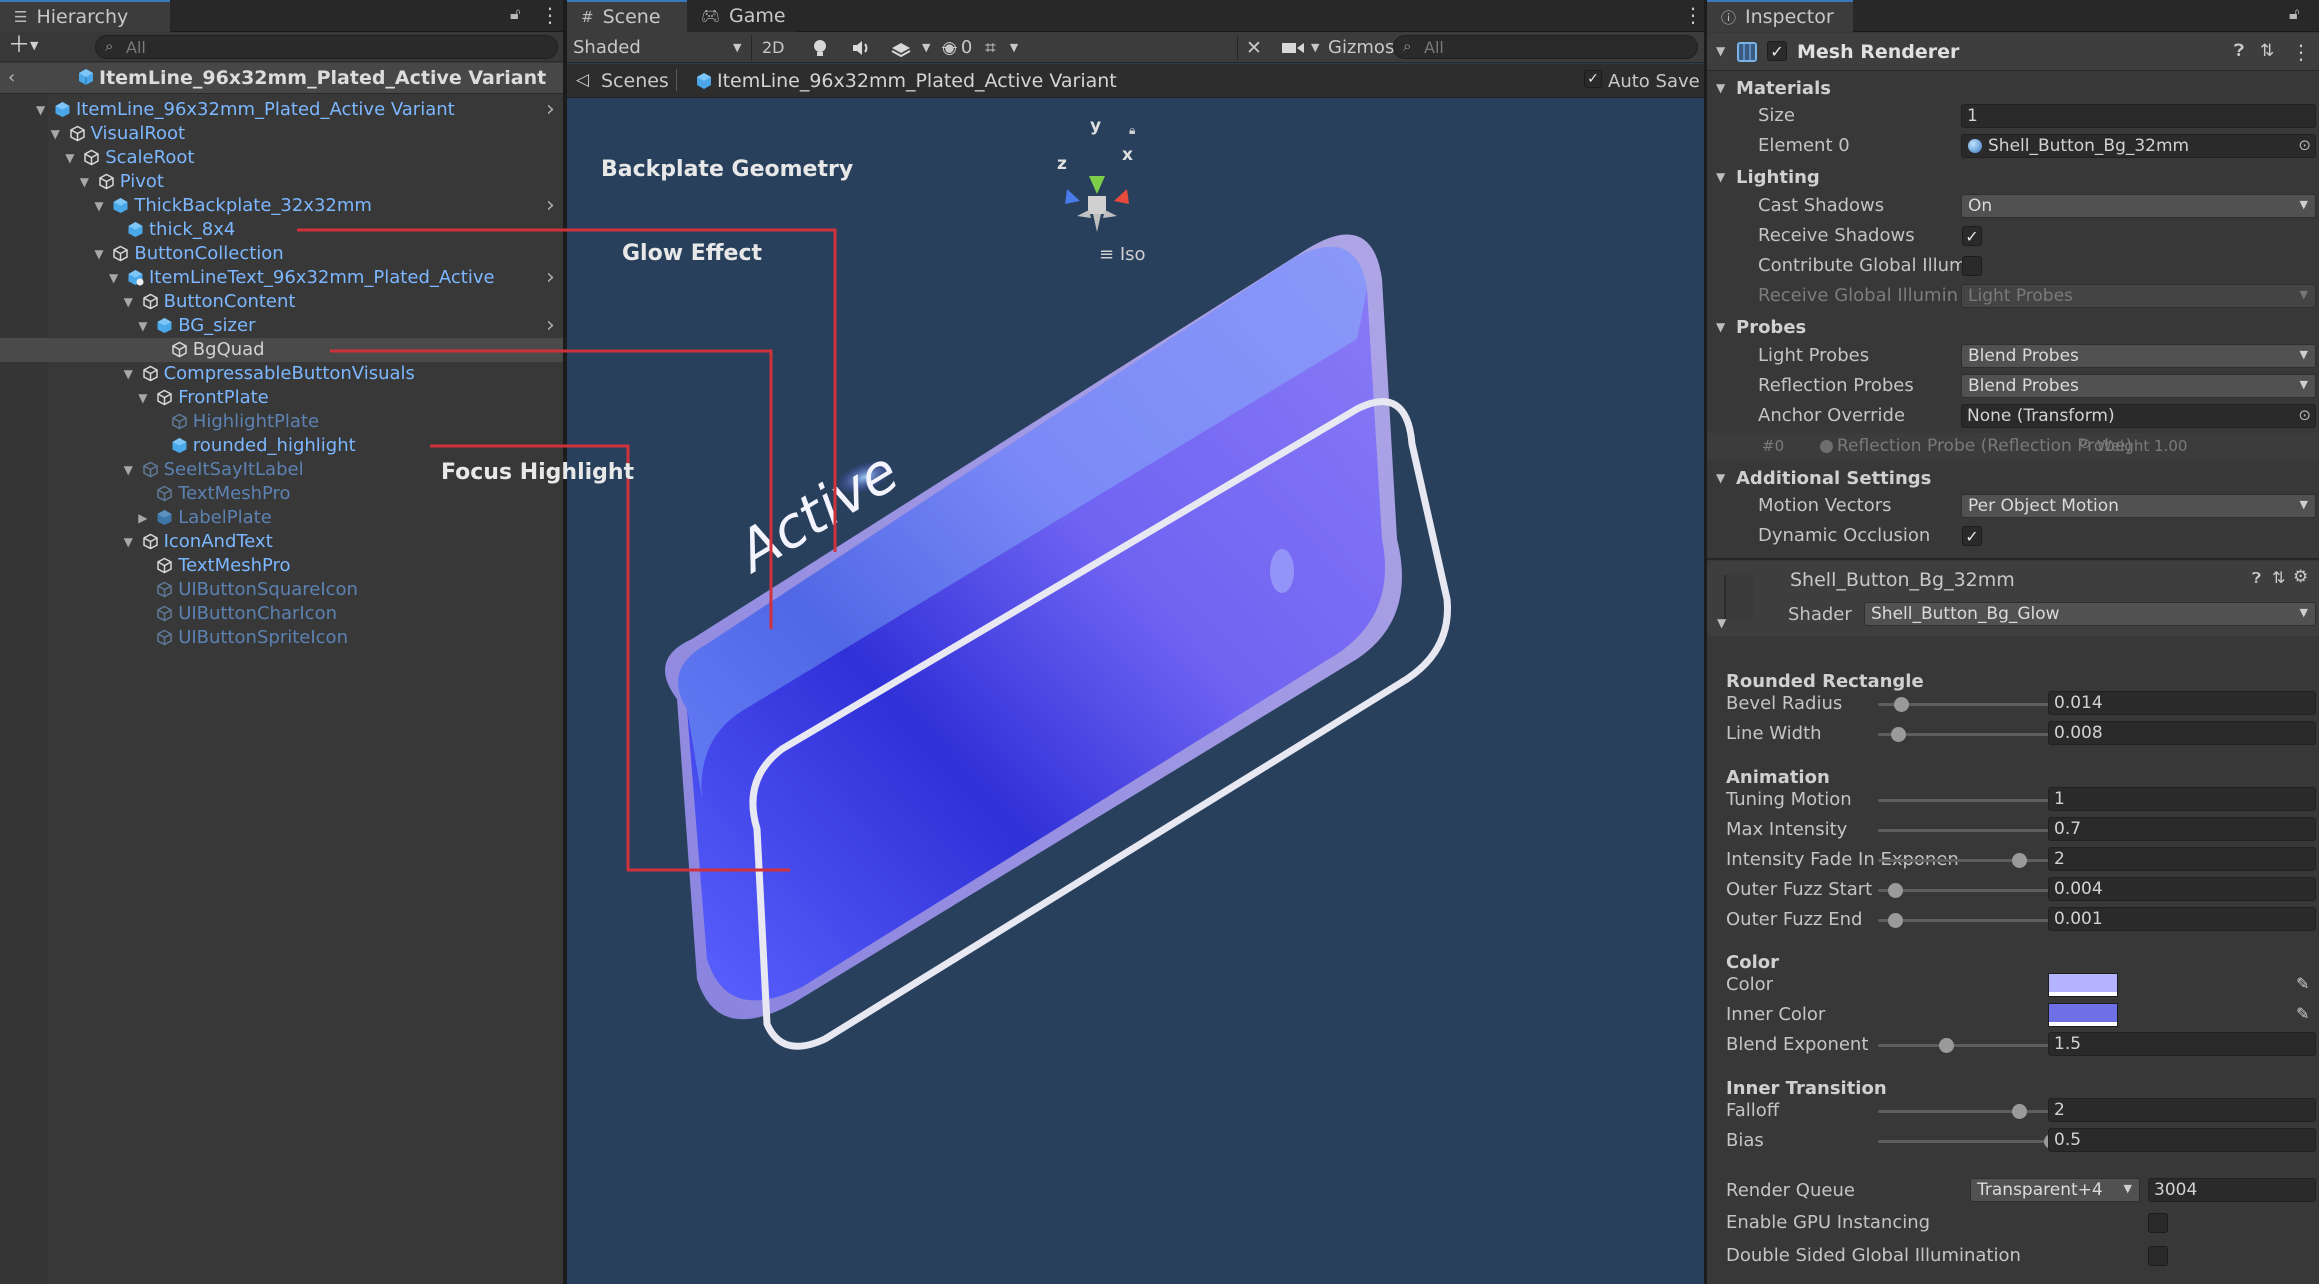 The image size is (2319, 1284). Describe the element at coordinates (2232, 1190) in the screenshot. I see `render-queue-field: 3004` at that location.